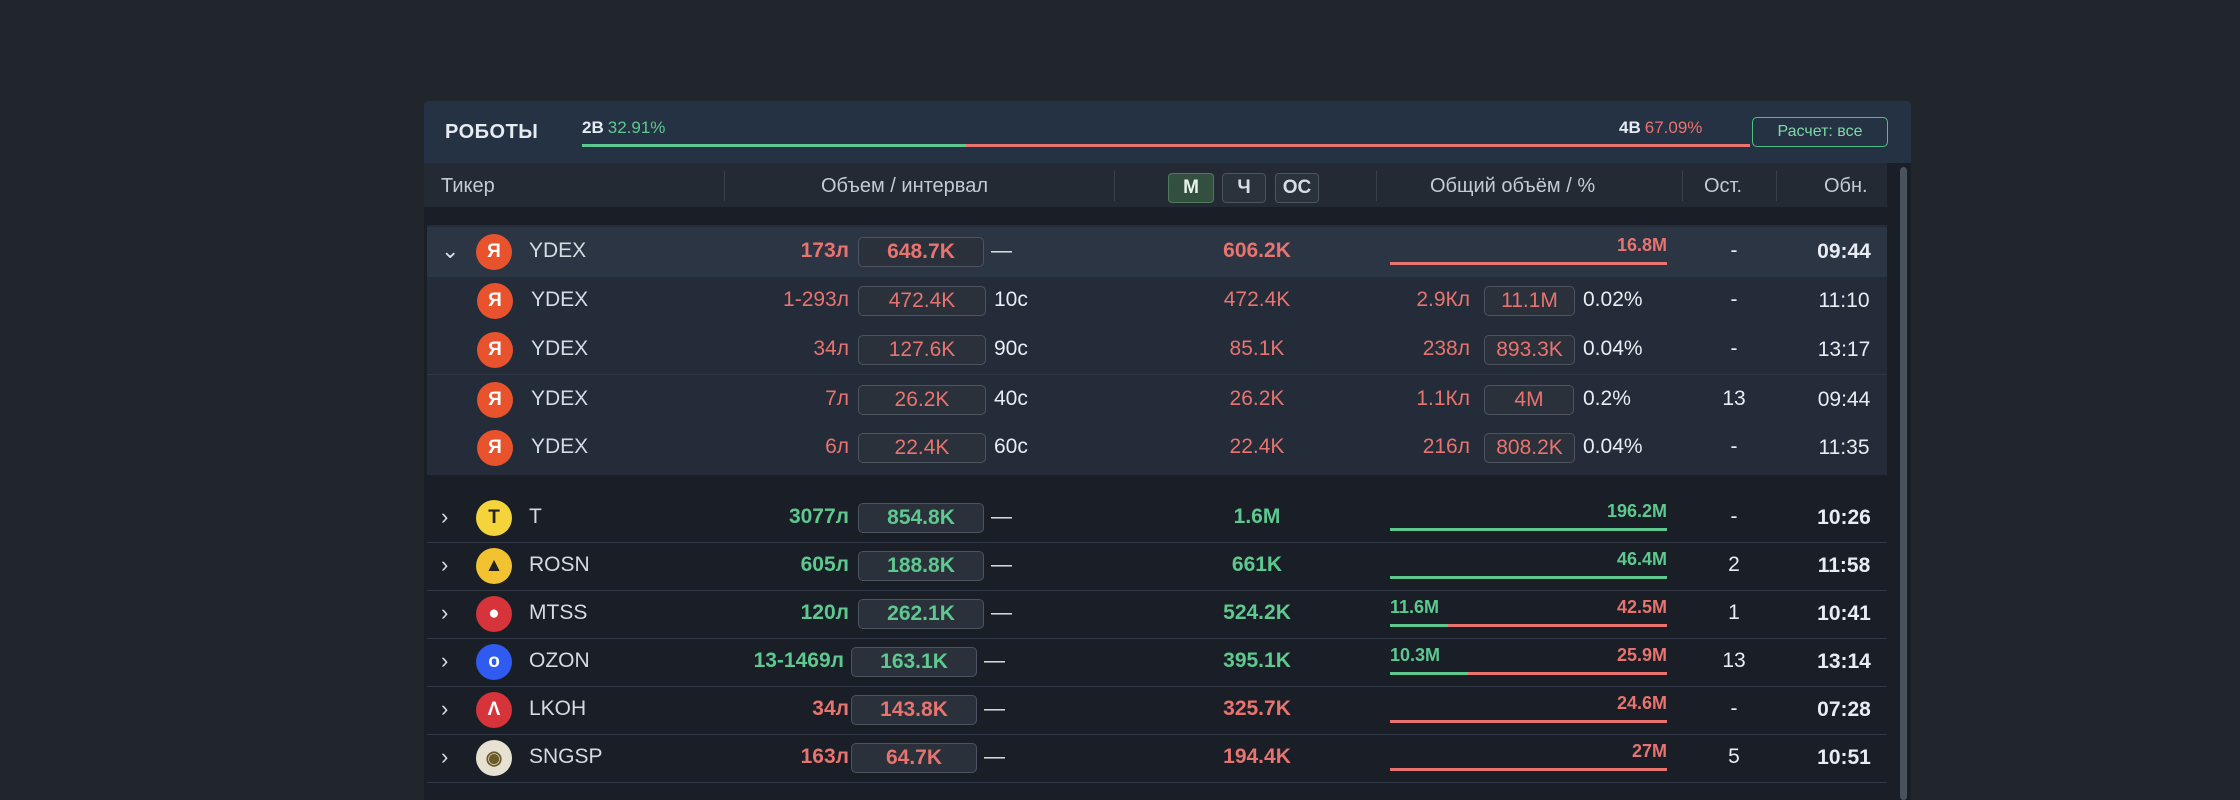 The width and height of the screenshot is (2240, 800). What do you see at coordinates (1257, 299) in the screenshot?
I see `mid-volume-value: 472.4K` at bounding box center [1257, 299].